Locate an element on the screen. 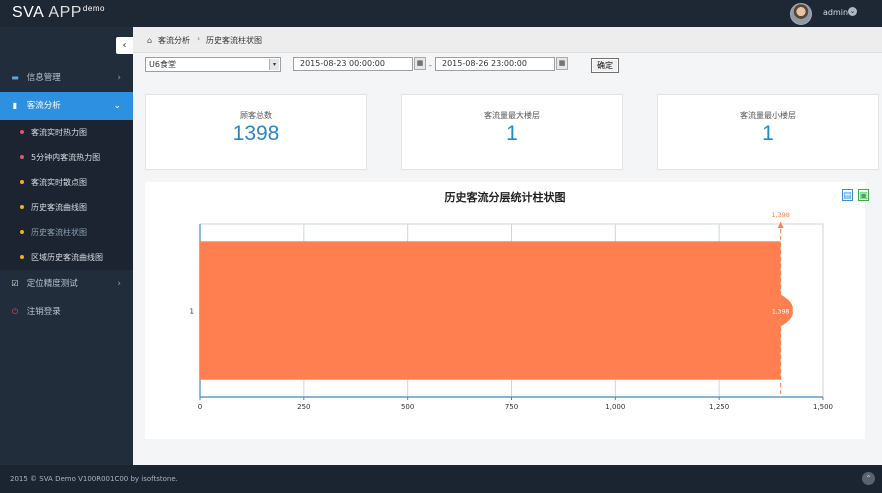  edit-check-icon: ☑ is located at coordinates (15, 283).